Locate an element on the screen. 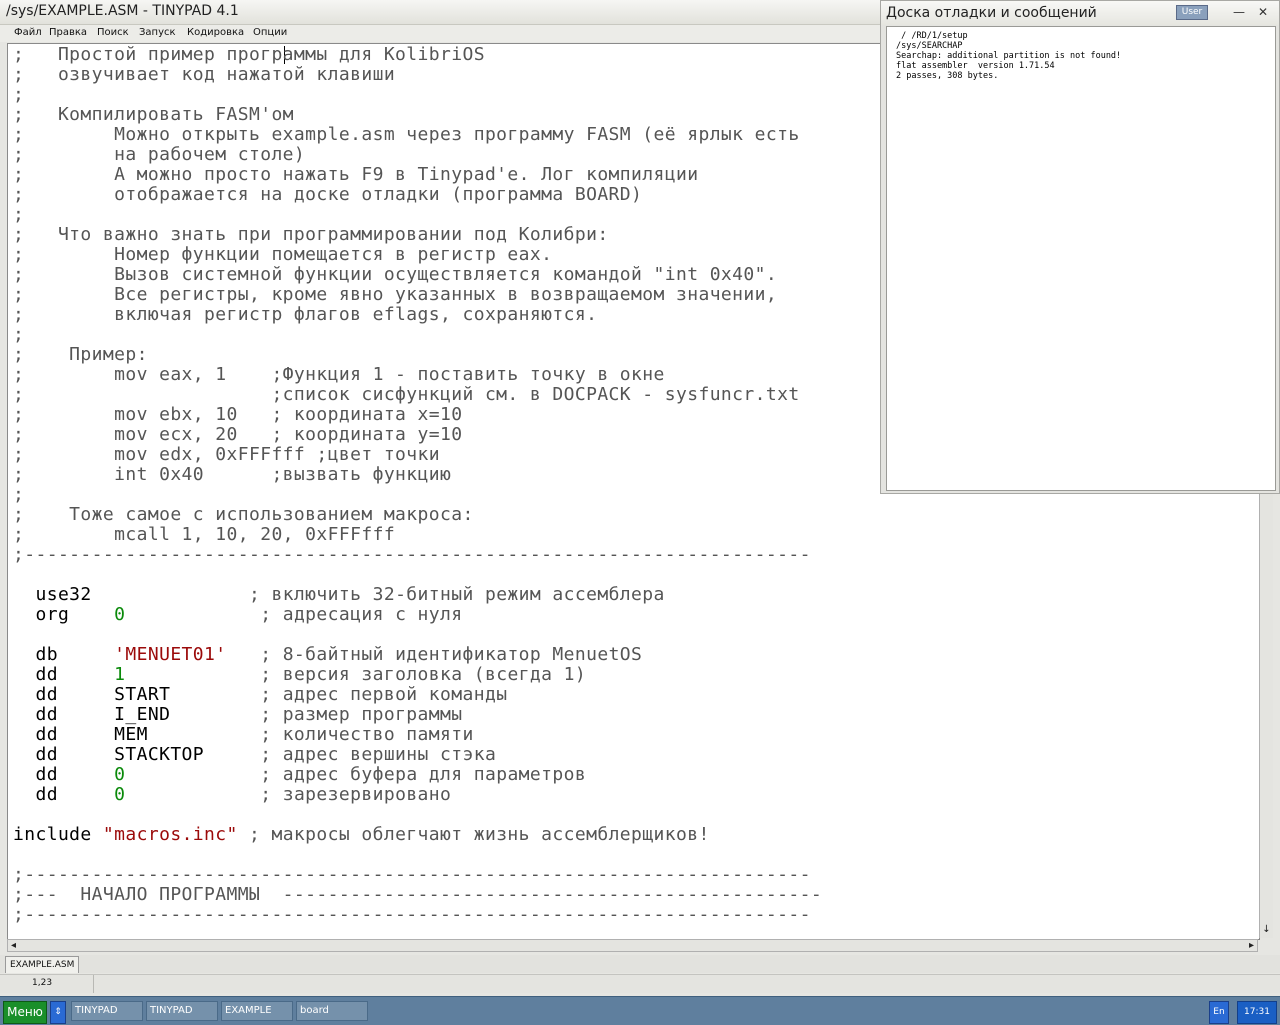 The image size is (1280, 1025). code-line: ; mcall 1, 10, 20, 0xFFFfff is located at coordinates (204, 535).